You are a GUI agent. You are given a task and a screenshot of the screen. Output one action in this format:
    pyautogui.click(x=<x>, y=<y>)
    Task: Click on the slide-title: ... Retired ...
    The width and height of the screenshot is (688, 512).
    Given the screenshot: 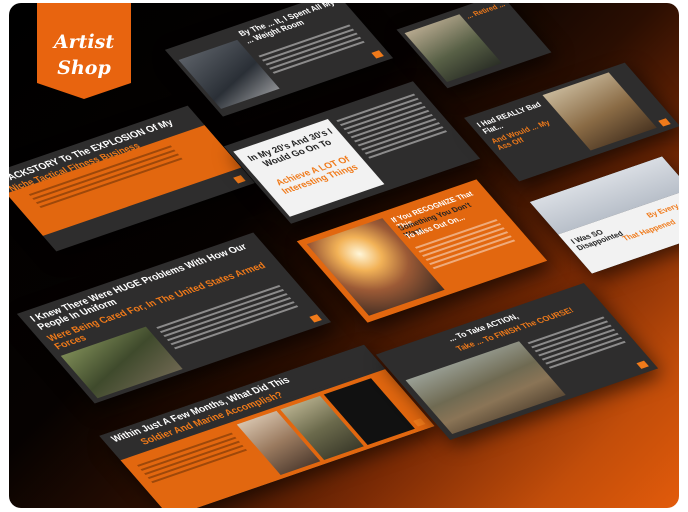 What is the action you would take?
    pyautogui.click(x=486, y=12)
    